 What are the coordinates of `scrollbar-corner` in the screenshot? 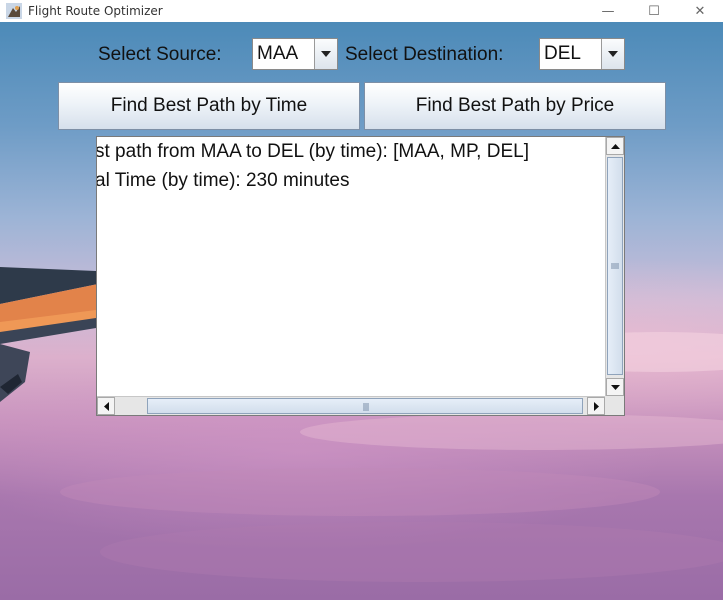 It's located at (614, 405).